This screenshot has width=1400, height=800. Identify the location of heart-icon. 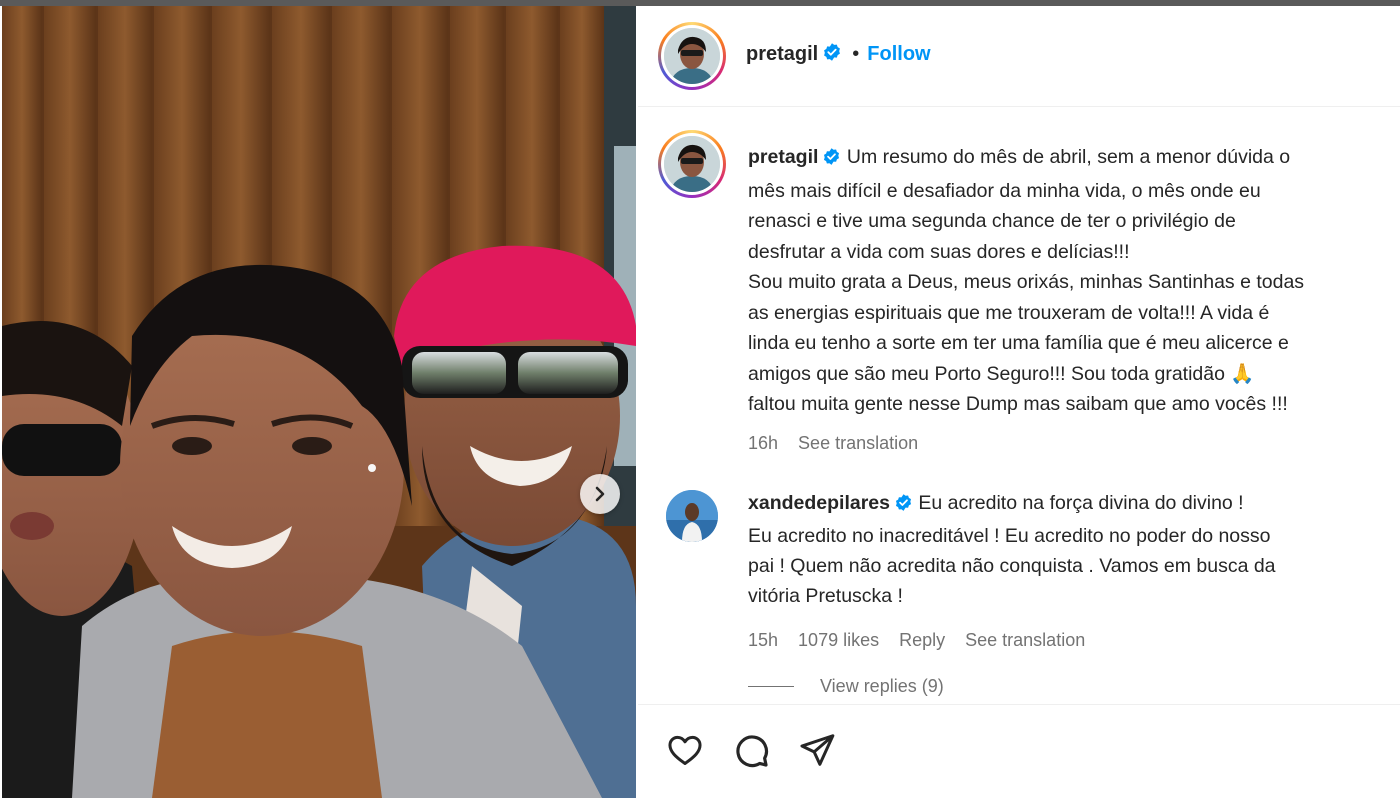
(685, 750).